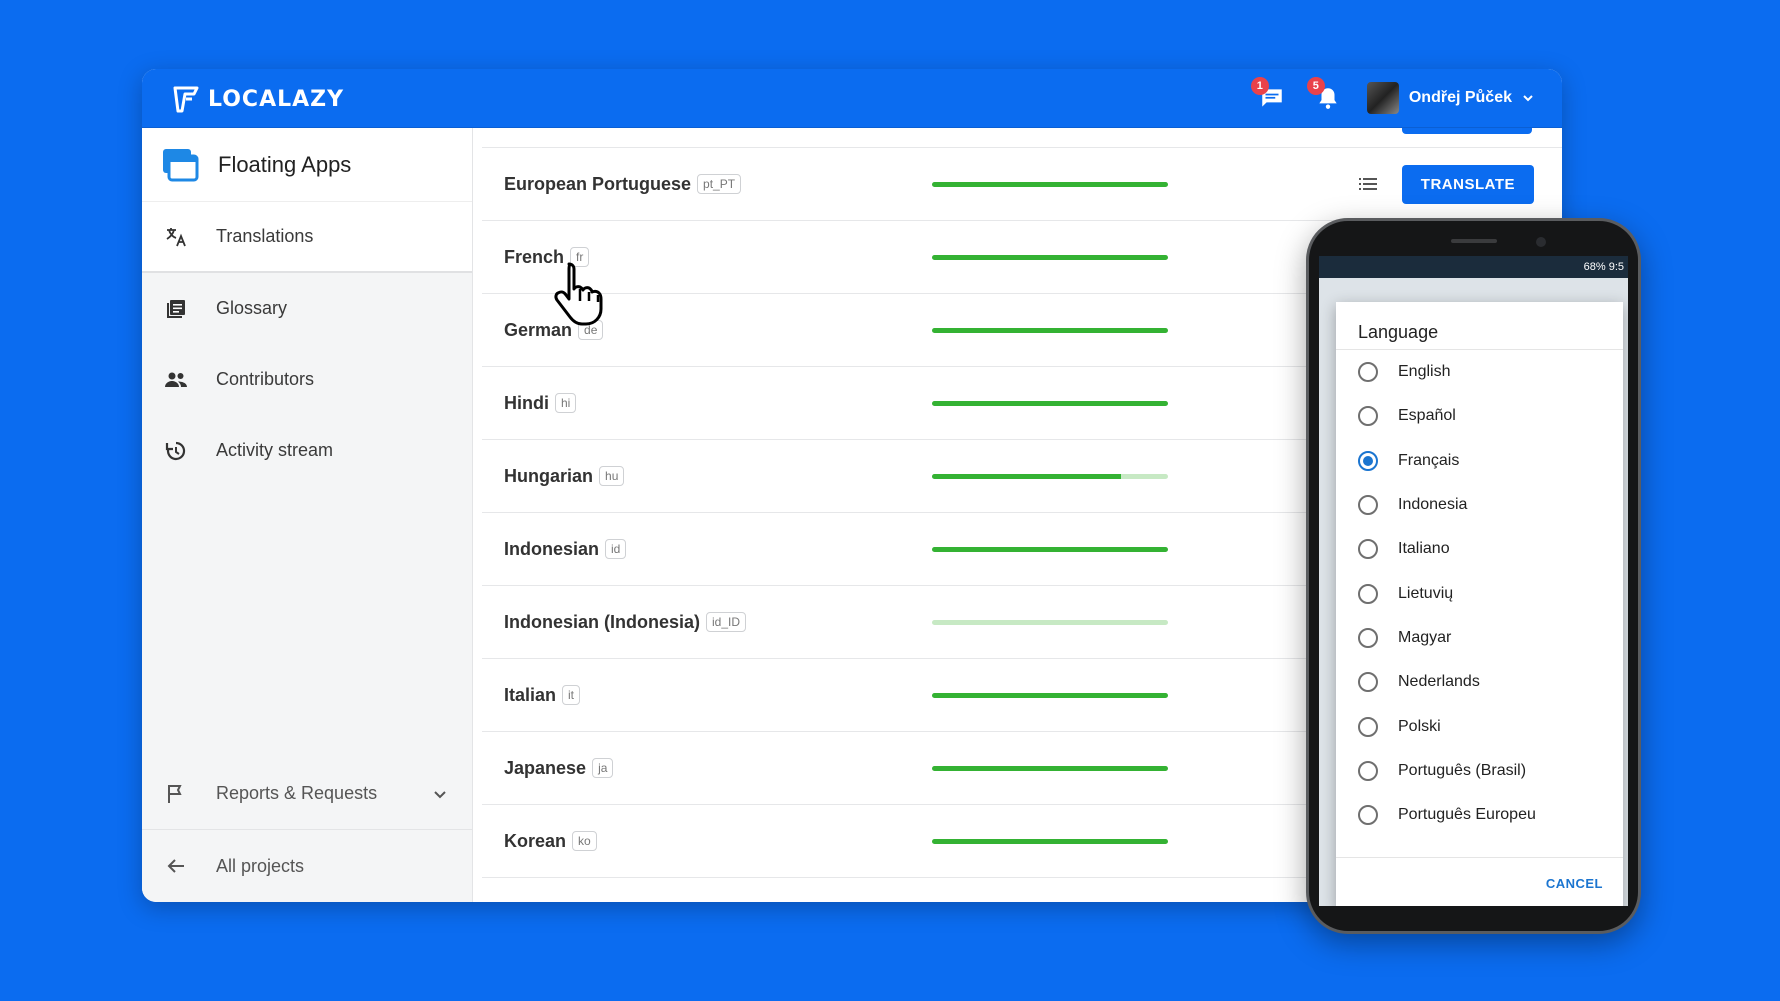 This screenshot has height=1001, width=1780. What do you see at coordinates (275, 450) in the screenshot?
I see `sidebar-item-label: Activity stream` at bounding box center [275, 450].